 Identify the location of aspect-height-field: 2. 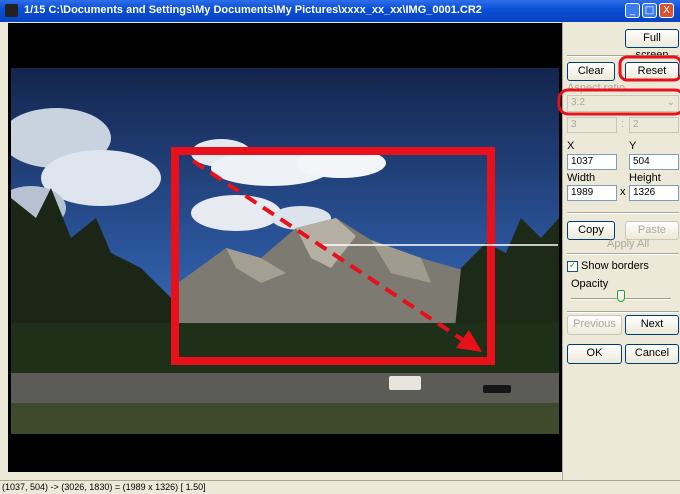
(654, 125).